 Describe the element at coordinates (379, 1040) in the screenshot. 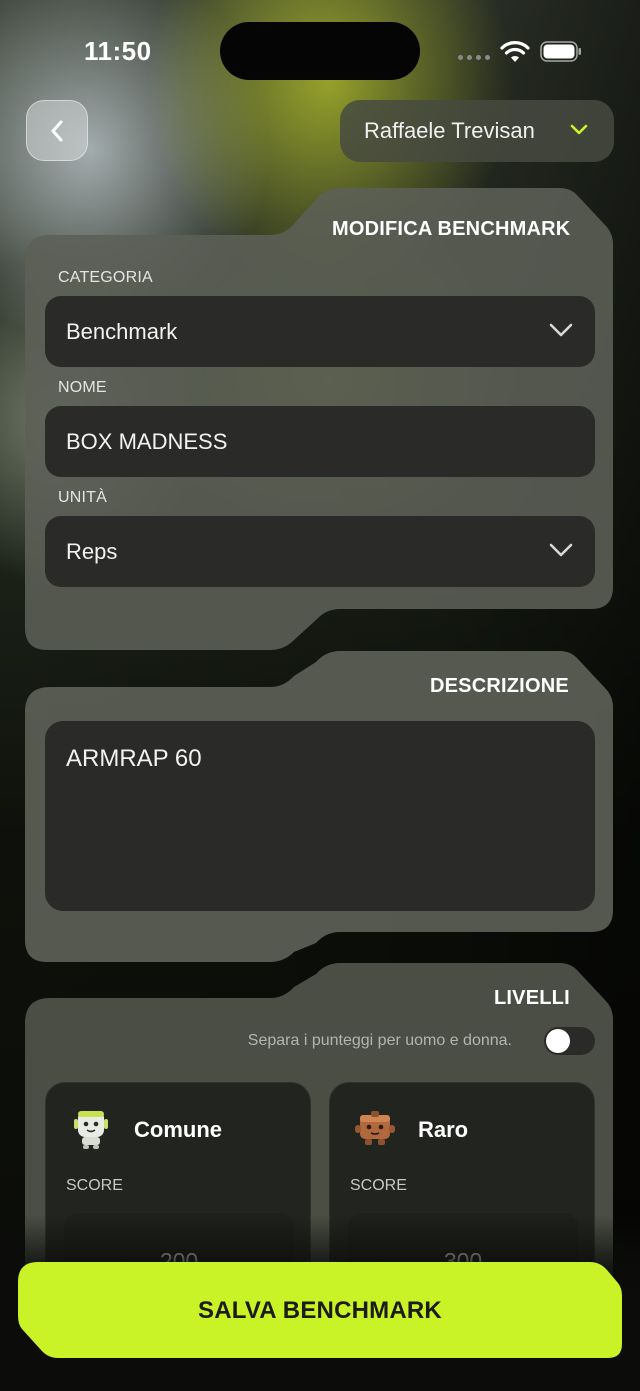

I see `separate-scores-label: Separa i punteggi per uomo e donna.` at that location.